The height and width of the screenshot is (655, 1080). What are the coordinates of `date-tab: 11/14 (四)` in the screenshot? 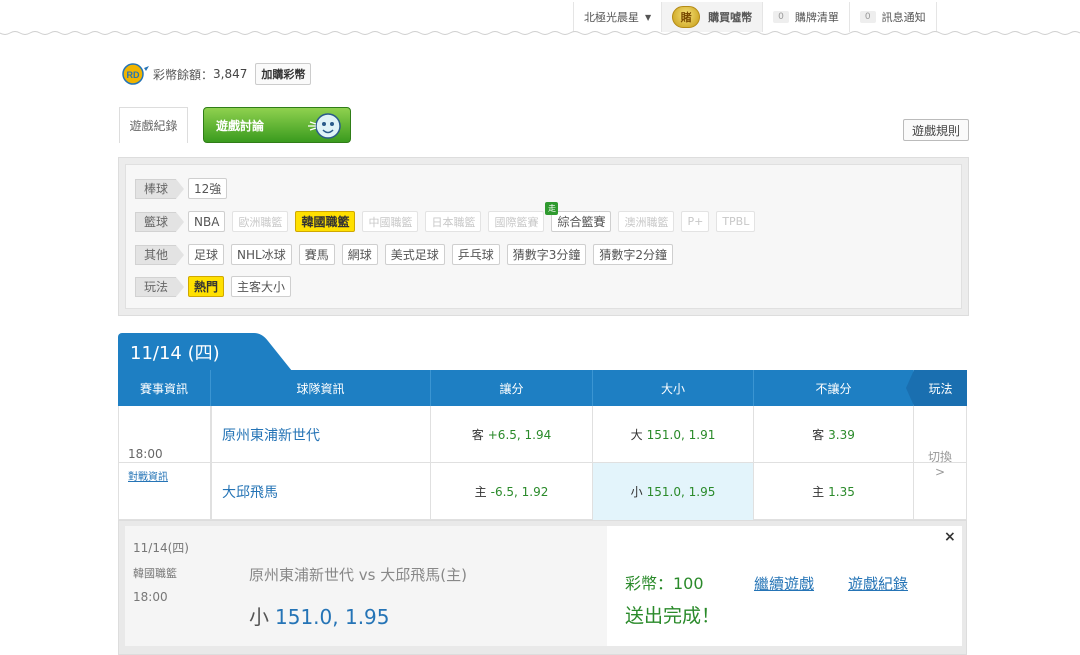 It's located at (178, 352).